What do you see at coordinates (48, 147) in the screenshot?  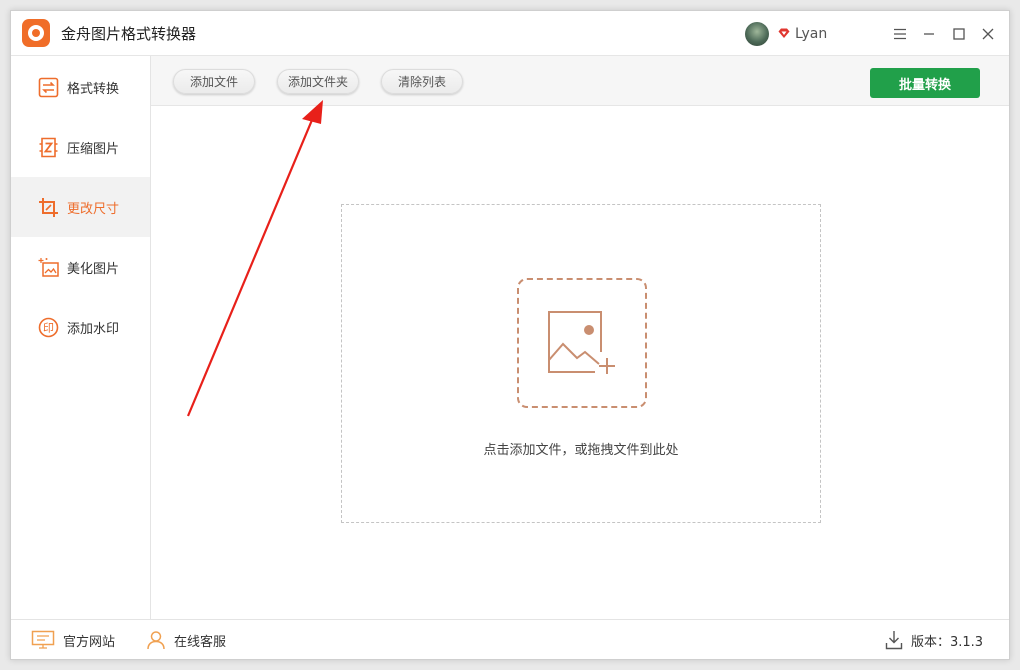 I see `compress-icon` at bounding box center [48, 147].